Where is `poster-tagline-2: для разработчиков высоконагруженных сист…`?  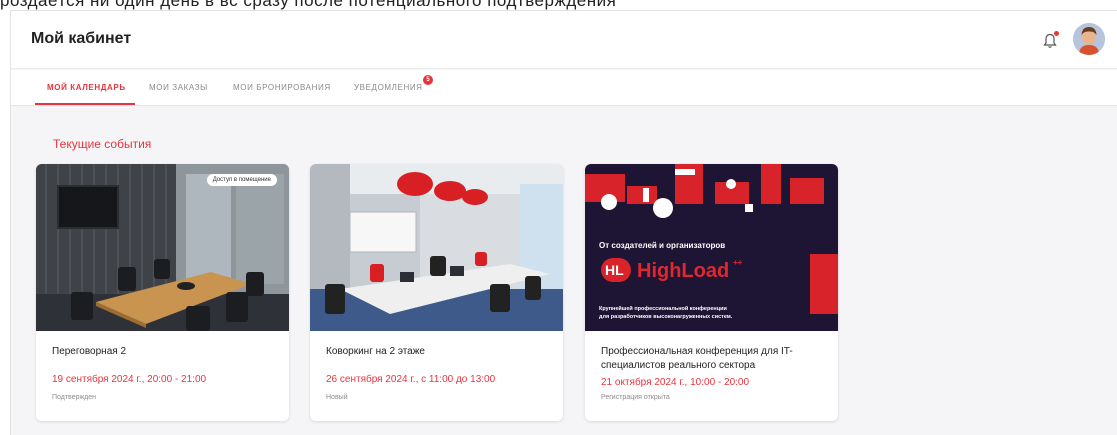
poster-tagline-2: для разработчиков высоконагруженных сист… is located at coordinates (666, 317).